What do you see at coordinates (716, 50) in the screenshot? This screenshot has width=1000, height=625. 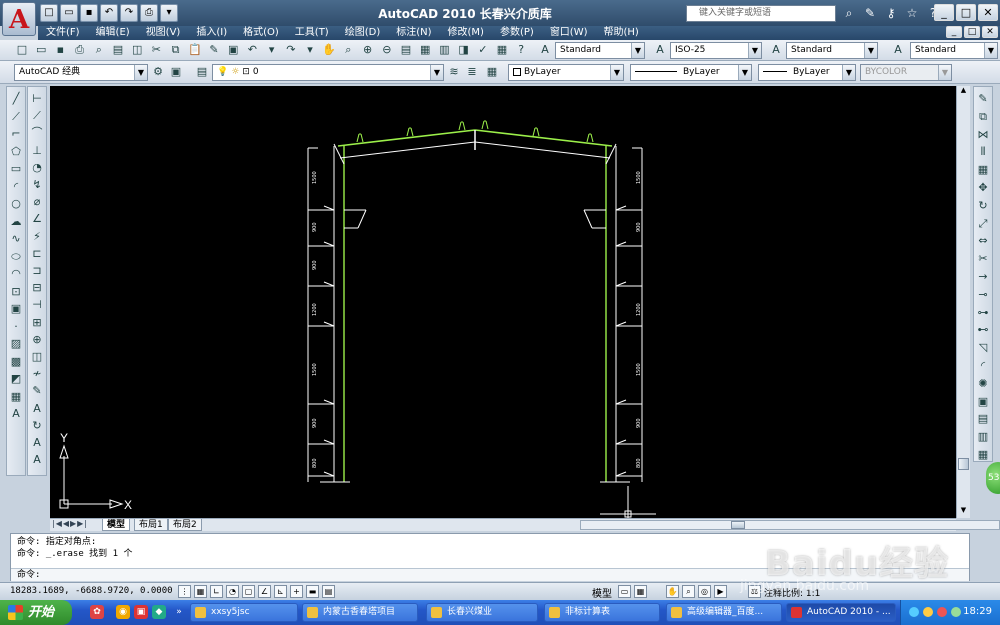 I see `dim-style-combo: ISO-25 ▼` at bounding box center [716, 50].